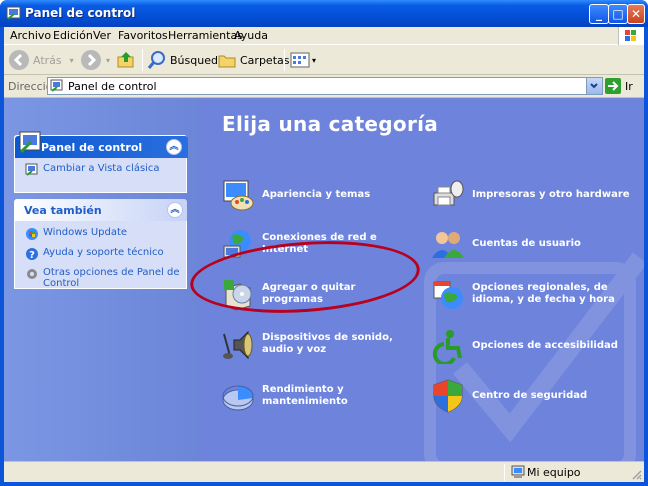 Image resolution: width=648 pixels, height=486 pixels. I want to click on control-panel-small-icon, so click(56, 85).